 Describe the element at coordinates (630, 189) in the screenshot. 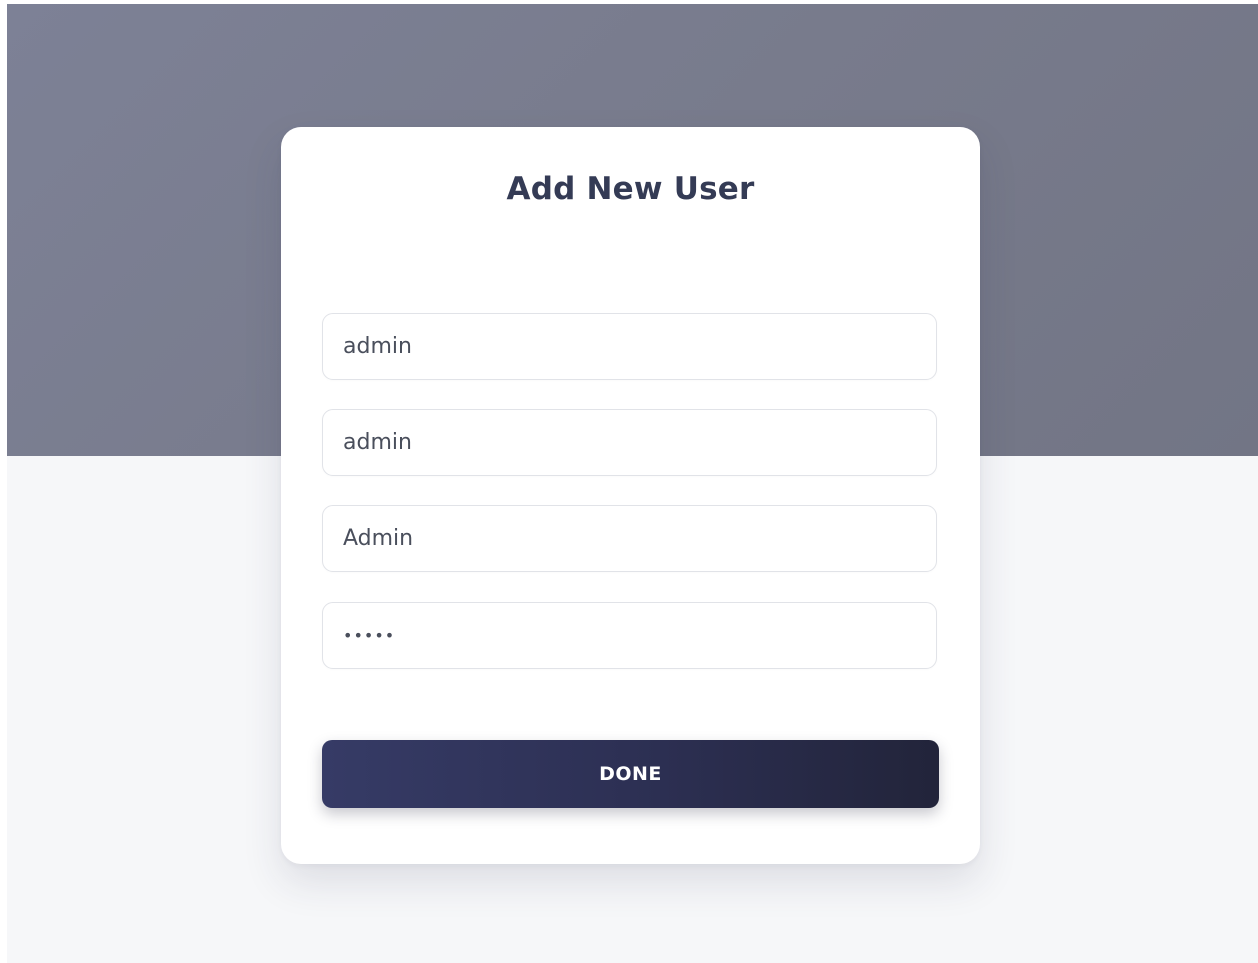

I see `form-title: Add New User` at that location.